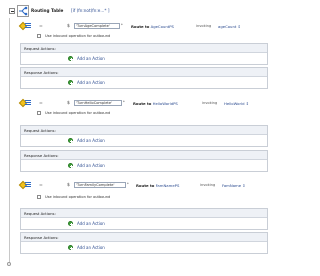 The width and height of the screenshot is (320, 276). I want to click on routing-expression-link: [if (fn:not(fn:e...* ], so click(90, 10).